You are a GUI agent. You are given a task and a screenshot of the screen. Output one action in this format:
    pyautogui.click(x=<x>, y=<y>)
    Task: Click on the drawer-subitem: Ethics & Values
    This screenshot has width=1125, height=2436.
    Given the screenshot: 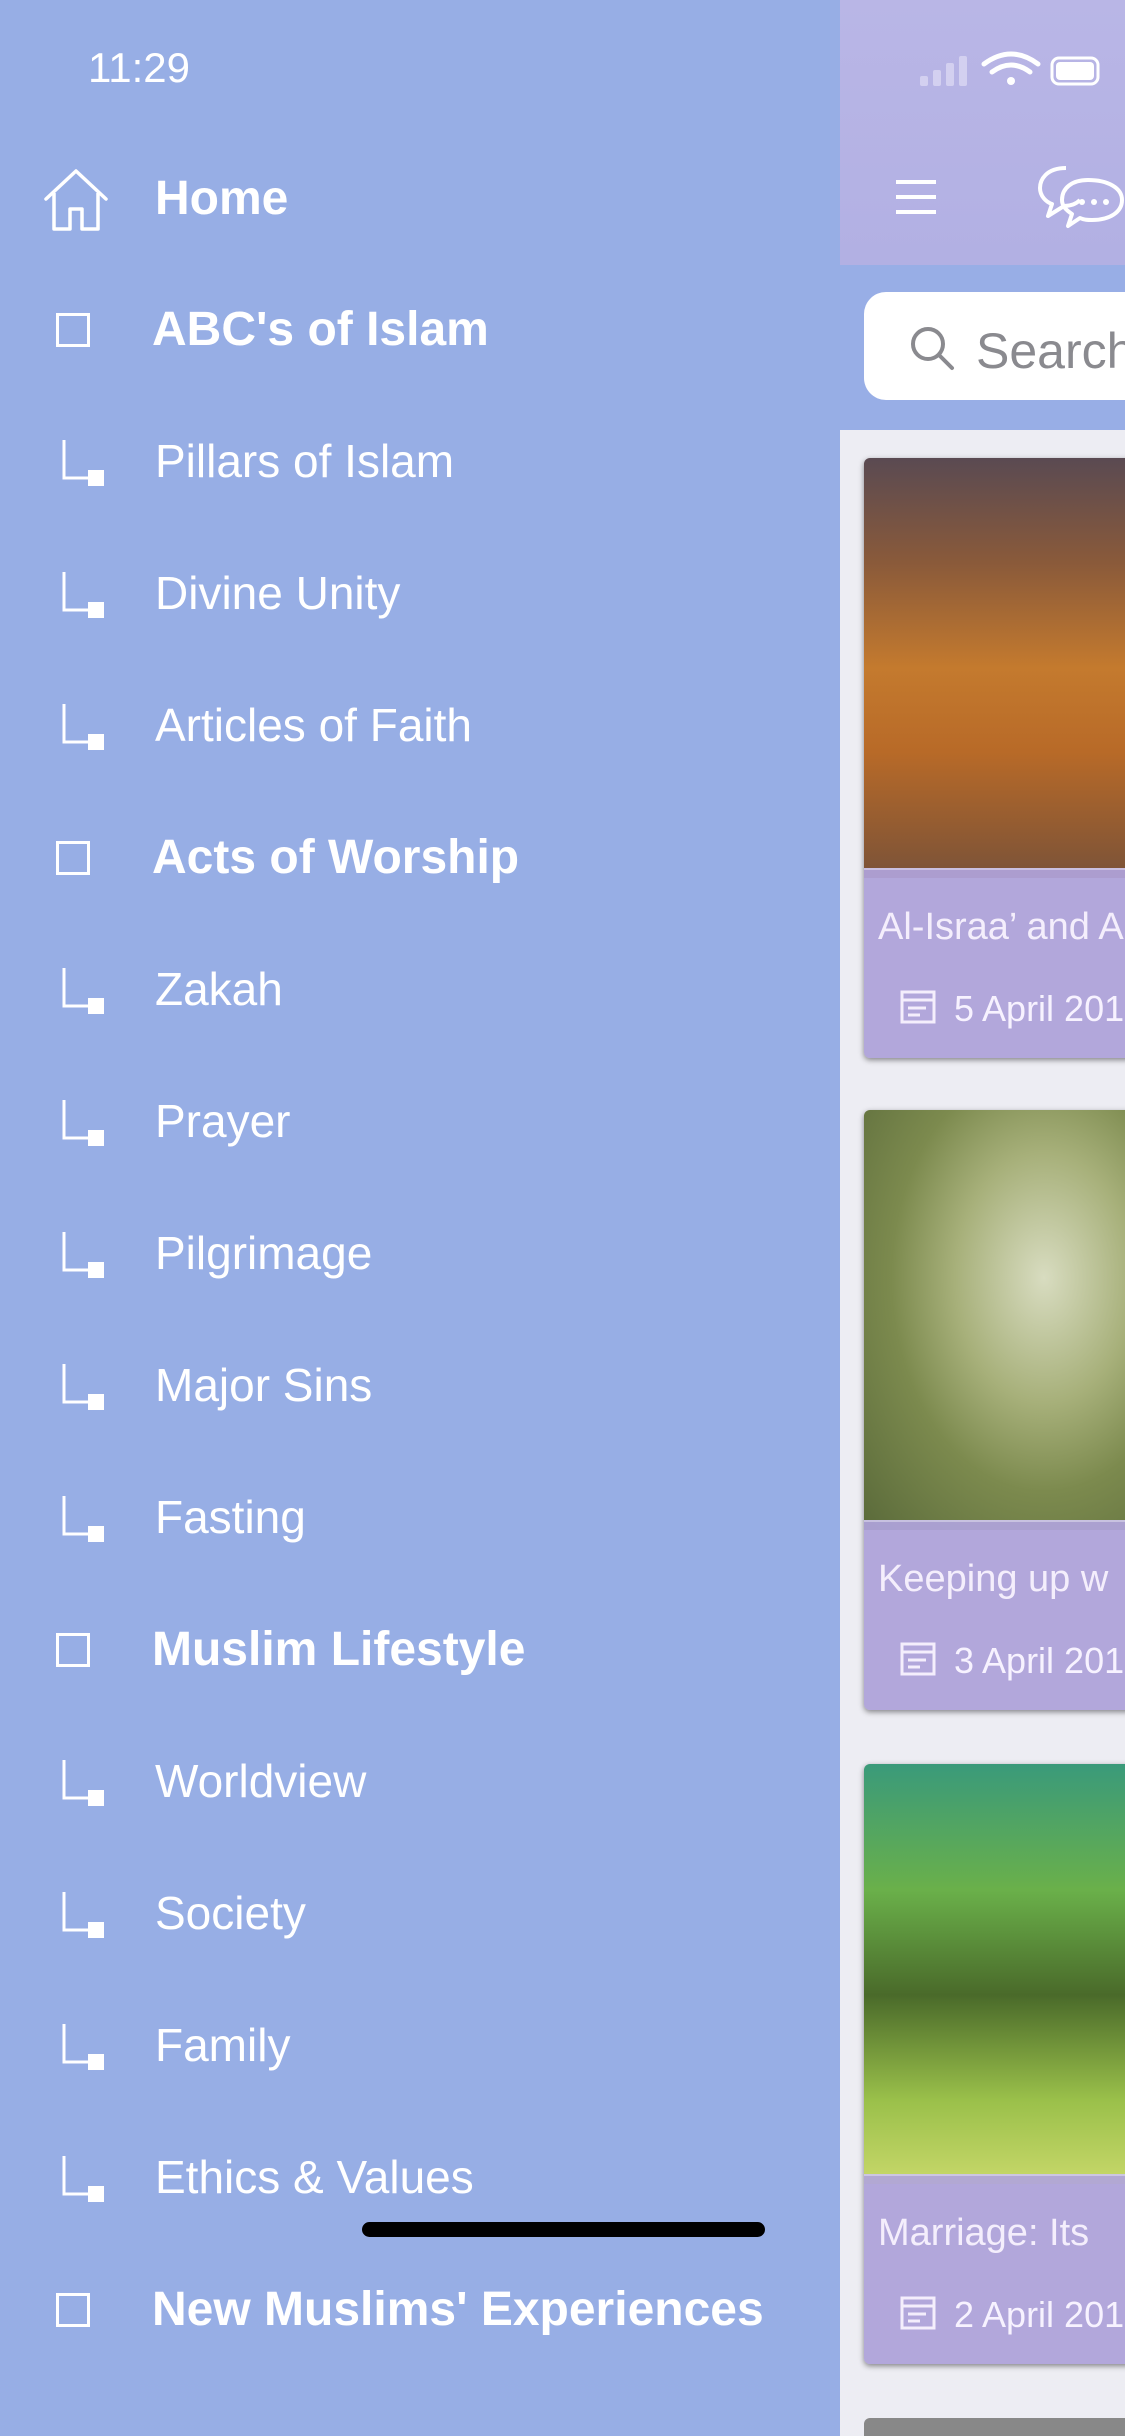 What is the action you would take?
    pyautogui.click(x=420, y=2179)
    